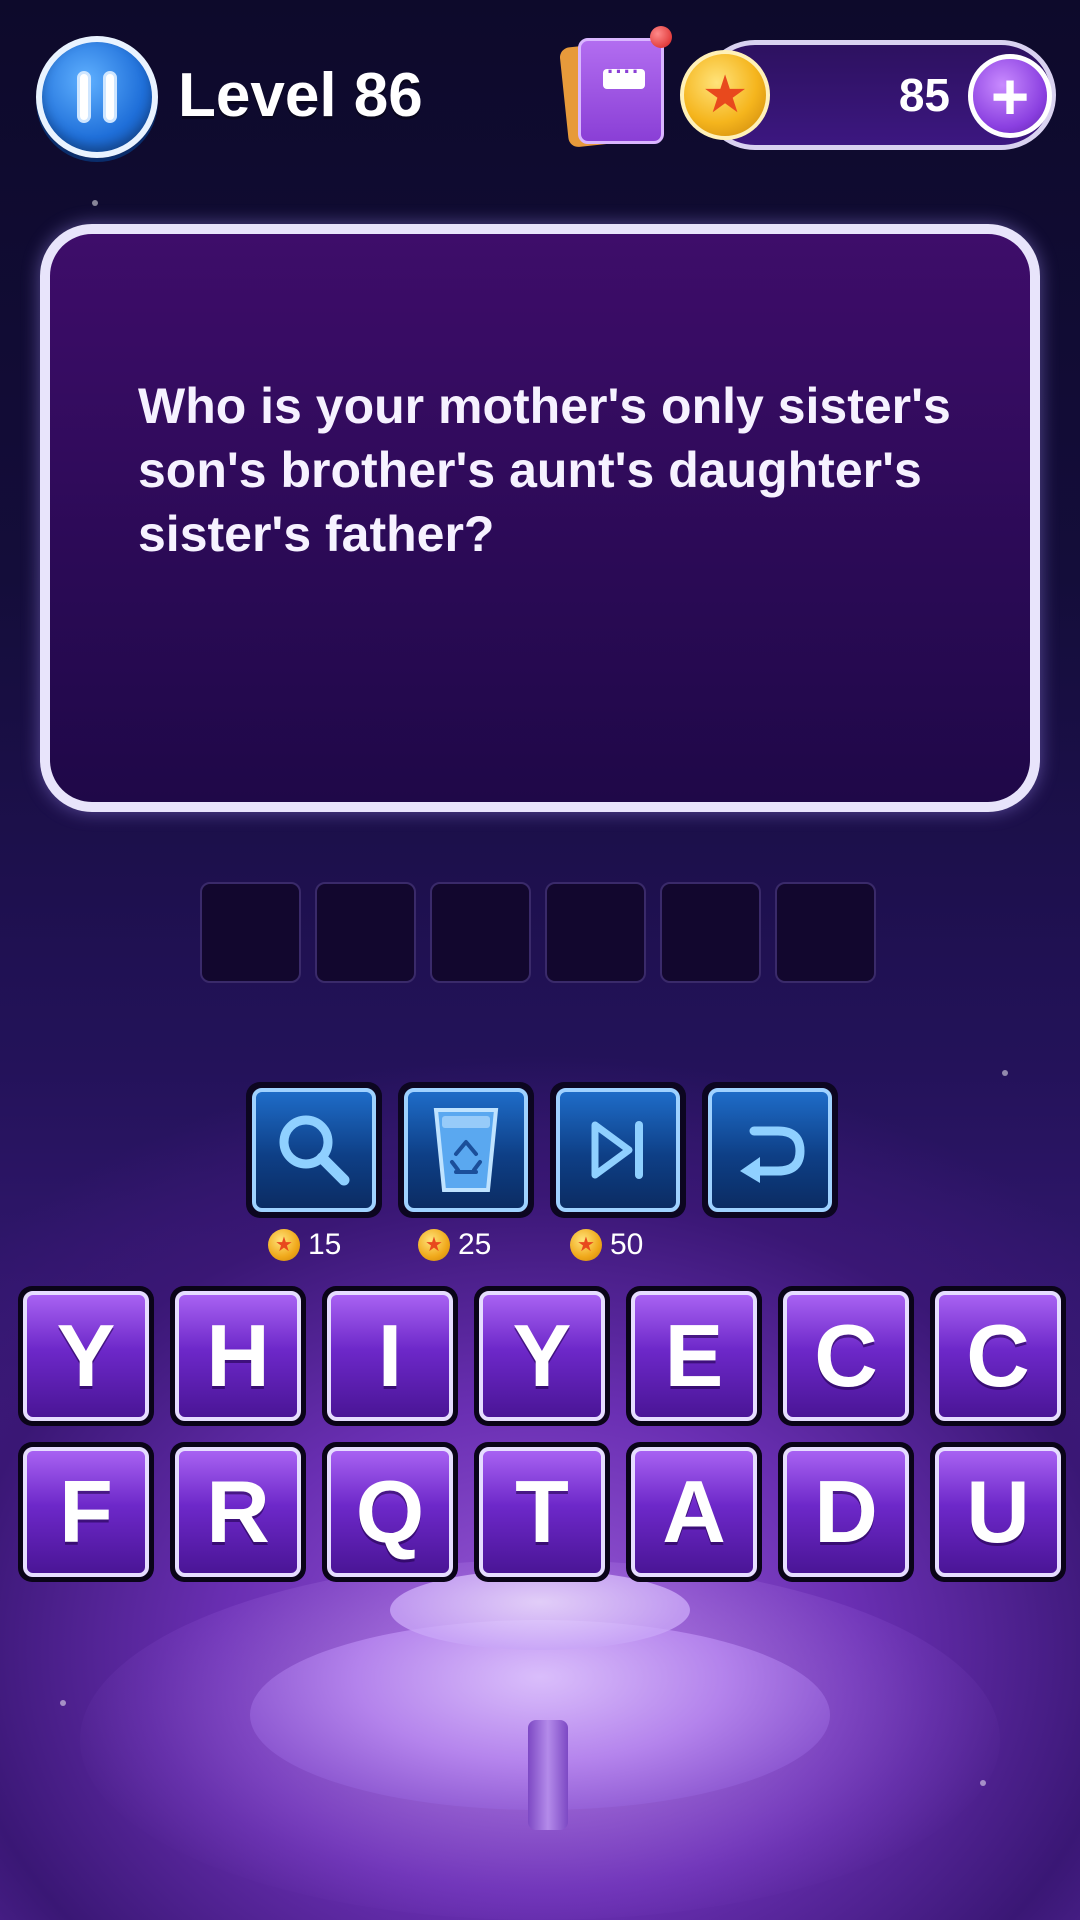 Image resolution: width=1080 pixels, height=1920 pixels. I want to click on machine-top, so click(540, 1610).